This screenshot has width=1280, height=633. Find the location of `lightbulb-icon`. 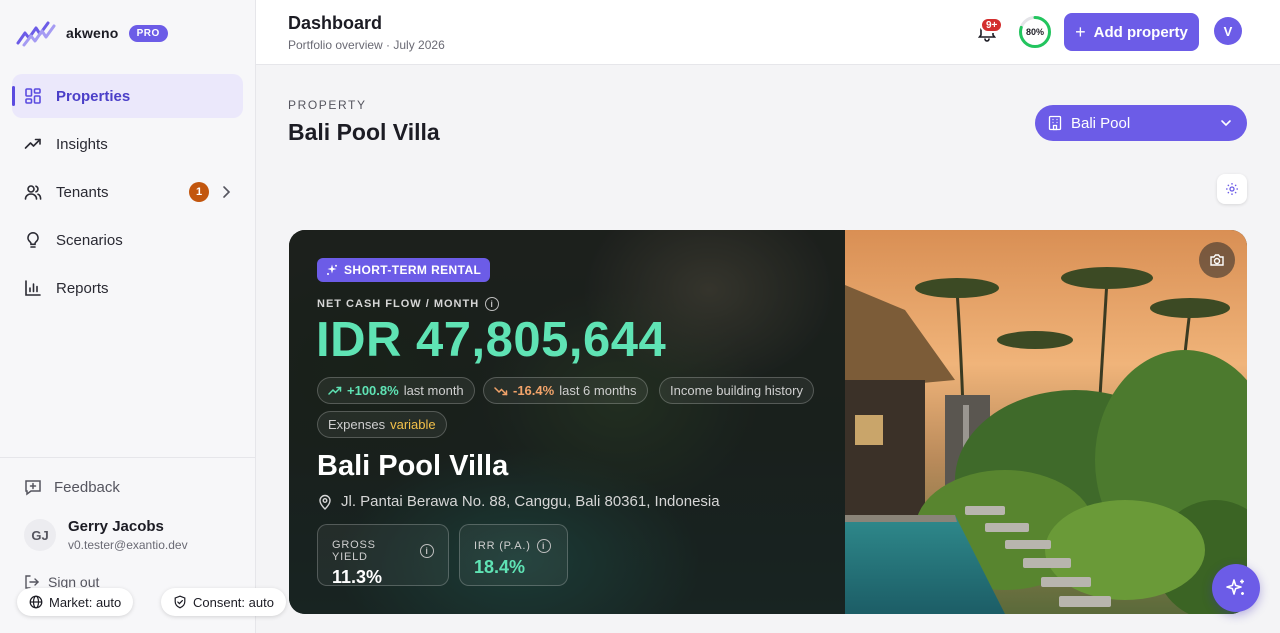

lightbulb-icon is located at coordinates (33, 239).